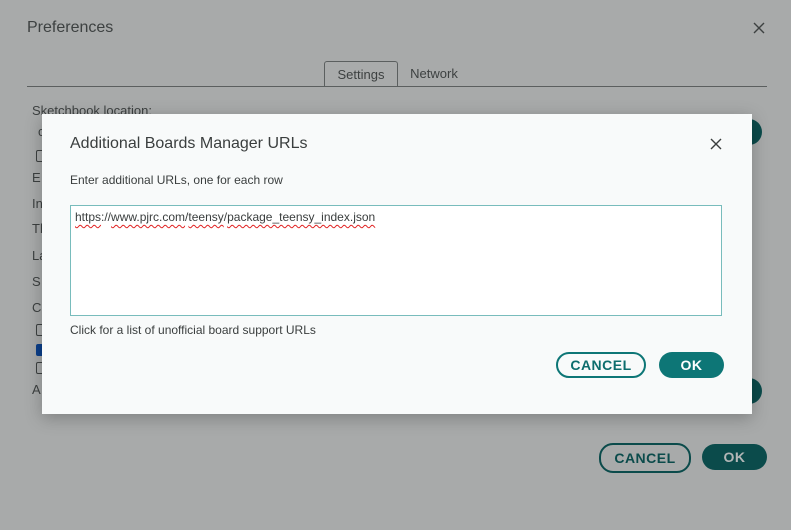  What do you see at coordinates (601, 365) in the screenshot?
I see `cancel-button: CANCEL` at bounding box center [601, 365].